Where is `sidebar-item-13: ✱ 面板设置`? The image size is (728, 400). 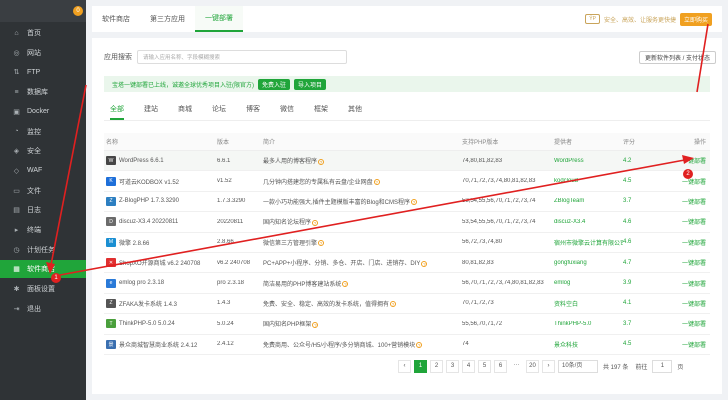 sidebar-item-13: ✱ 面板设置 is located at coordinates (43, 289).